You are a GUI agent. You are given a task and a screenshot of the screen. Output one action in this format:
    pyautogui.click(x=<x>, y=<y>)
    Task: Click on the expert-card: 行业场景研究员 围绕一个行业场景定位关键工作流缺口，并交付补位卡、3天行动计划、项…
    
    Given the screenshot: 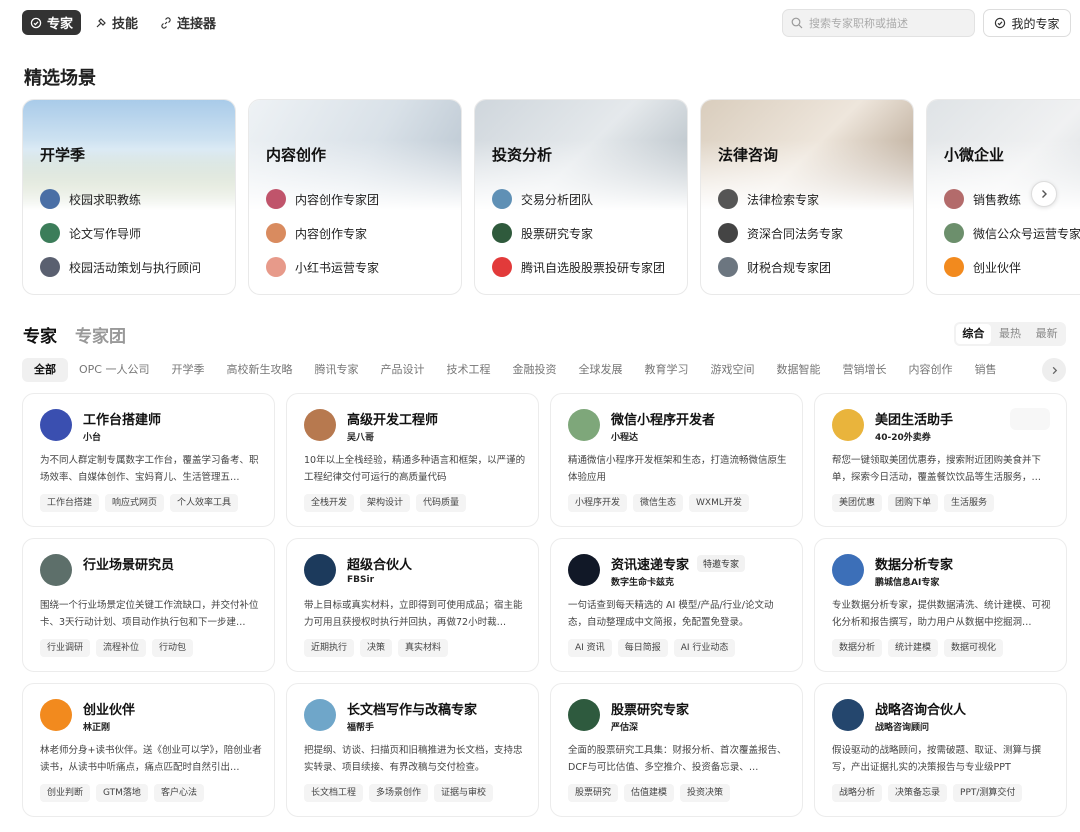 What is the action you would take?
    pyautogui.click(x=148, y=605)
    